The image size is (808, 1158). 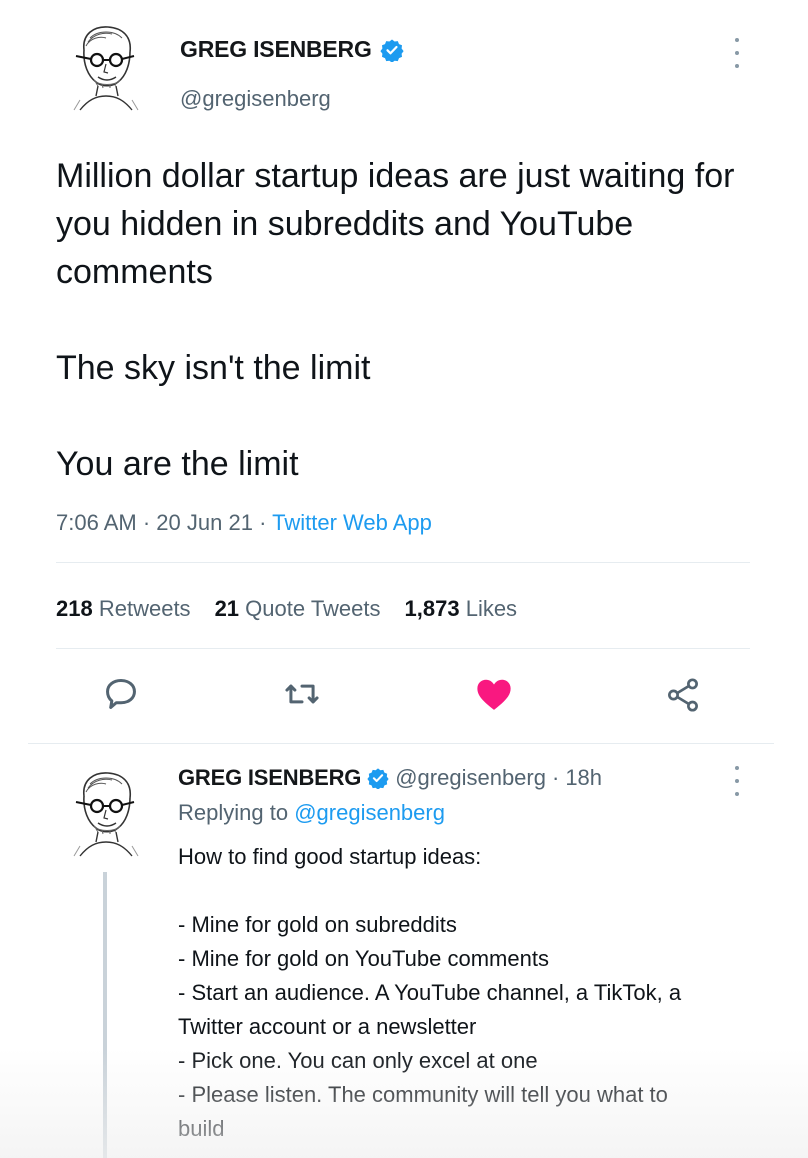 What do you see at coordinates (213, 368) in the screenshot?
I see `tweet-paragraph: The sky isn't the limit` at bounding box center [213, 368].